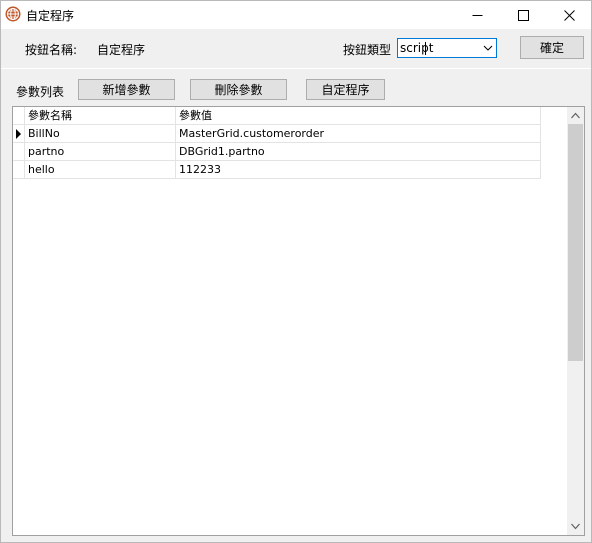 The height and width of the screenshot is (543, 592). Describe the element at coordinates (417, 48) in the screenshot. I see `button-type-value: script` at that location.